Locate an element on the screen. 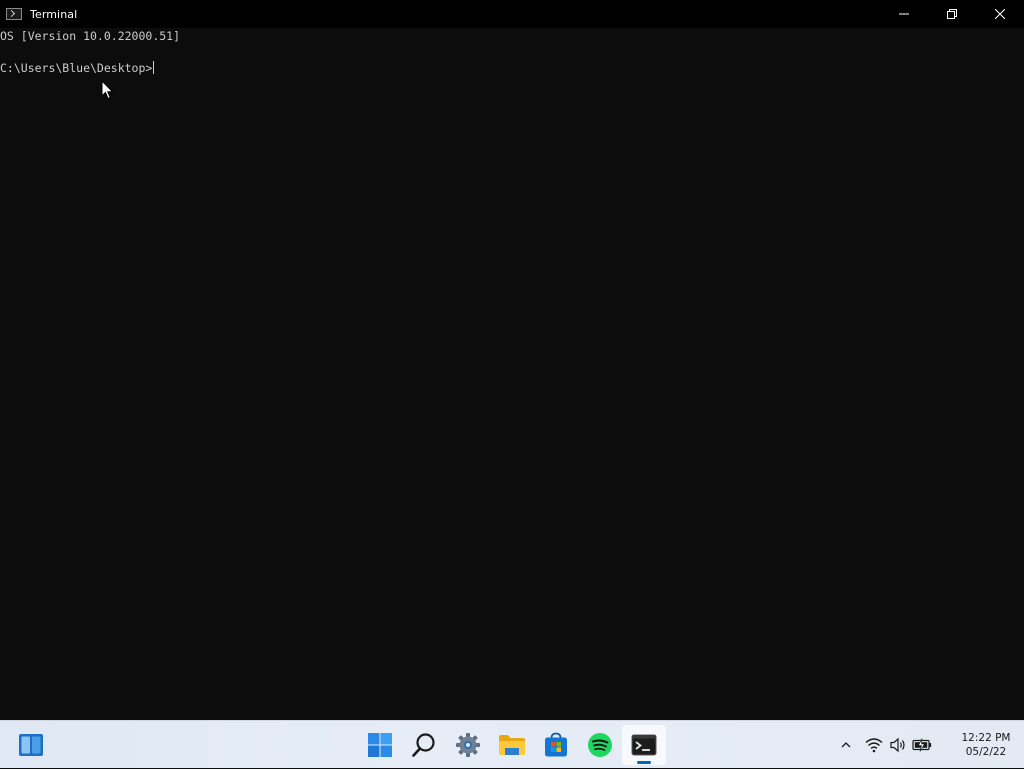 This screenshot has width=1024, height=769. battery-button is located at coordinates (922, 745).